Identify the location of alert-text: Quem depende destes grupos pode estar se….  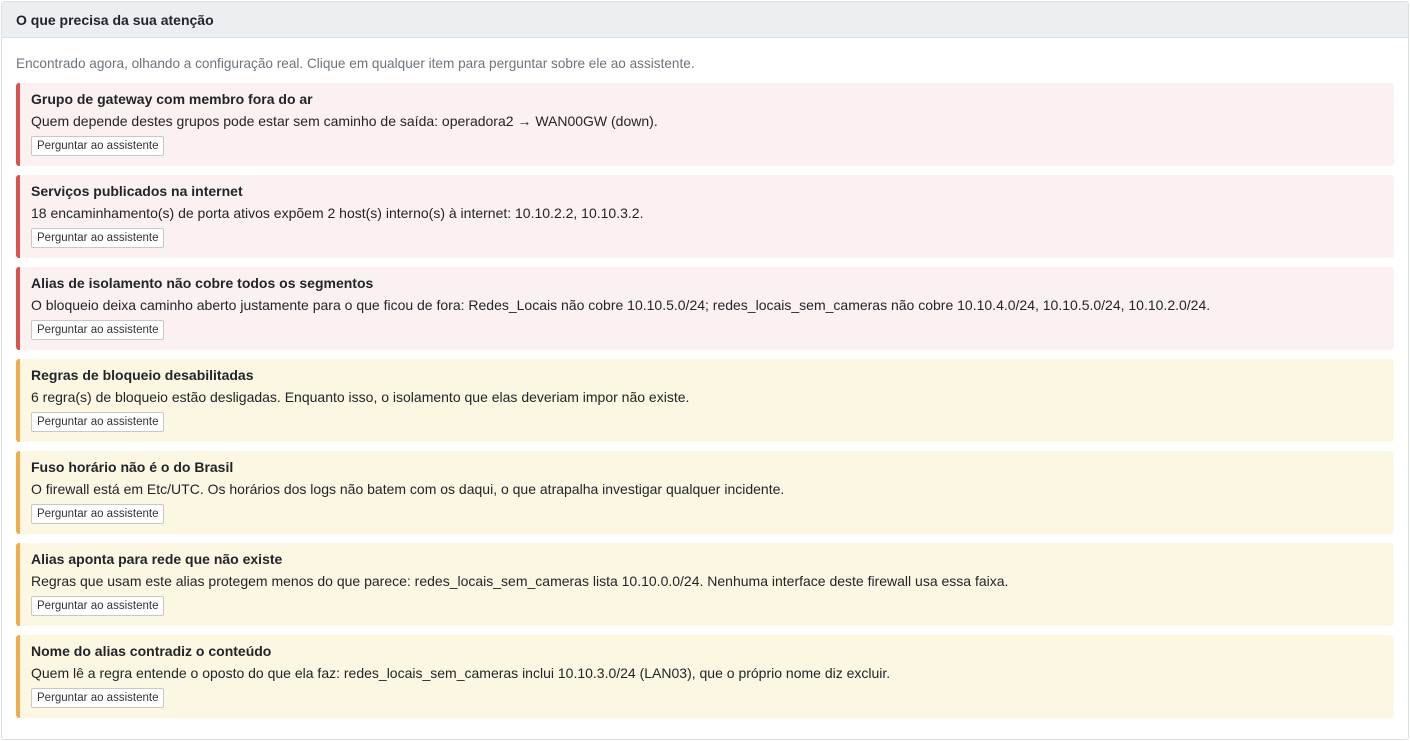
(344, 121).